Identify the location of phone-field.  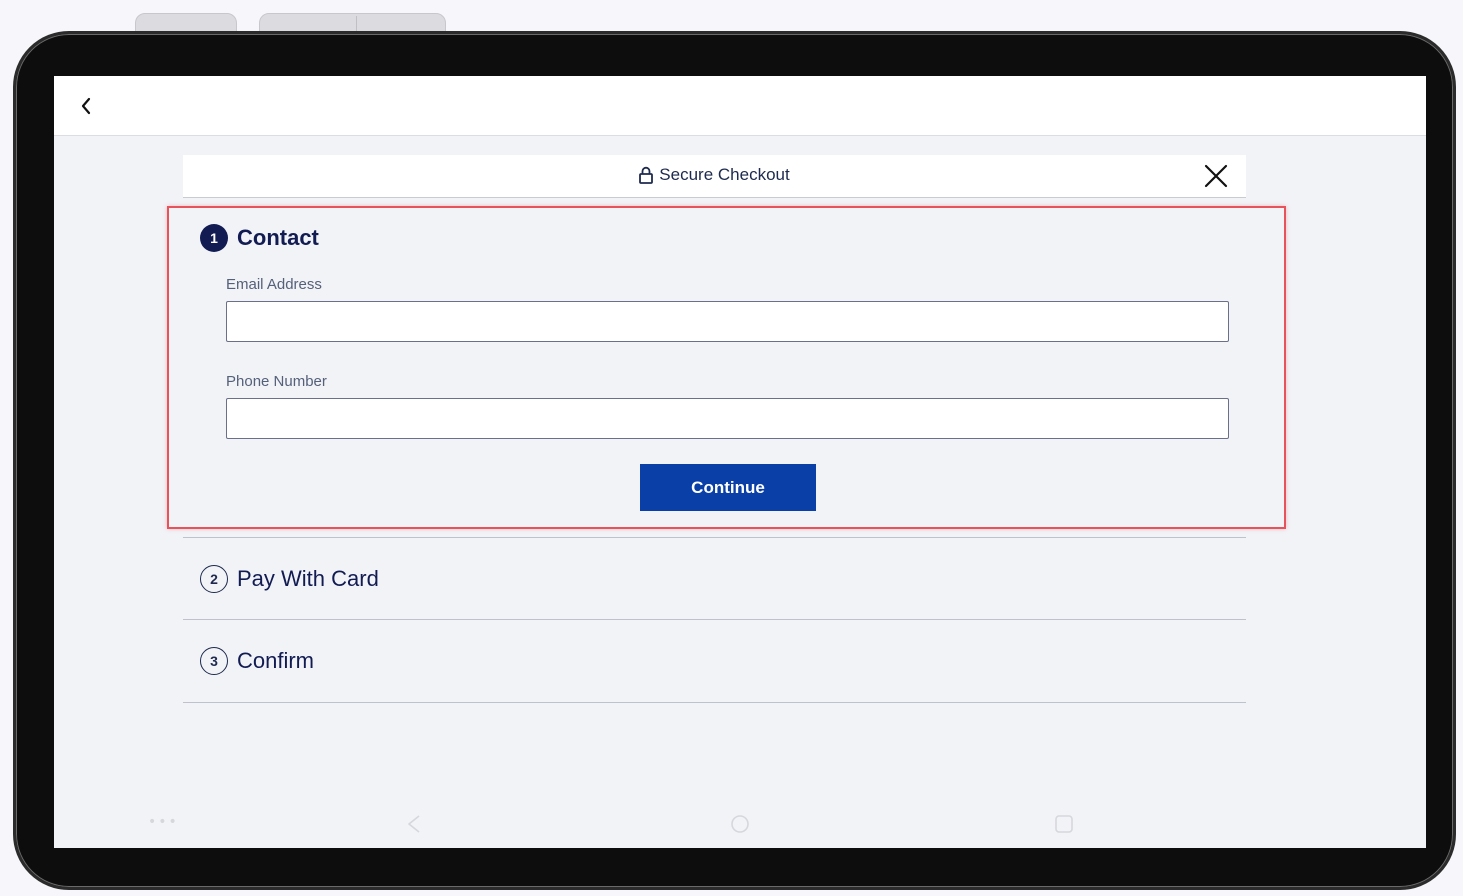
(727, 418).